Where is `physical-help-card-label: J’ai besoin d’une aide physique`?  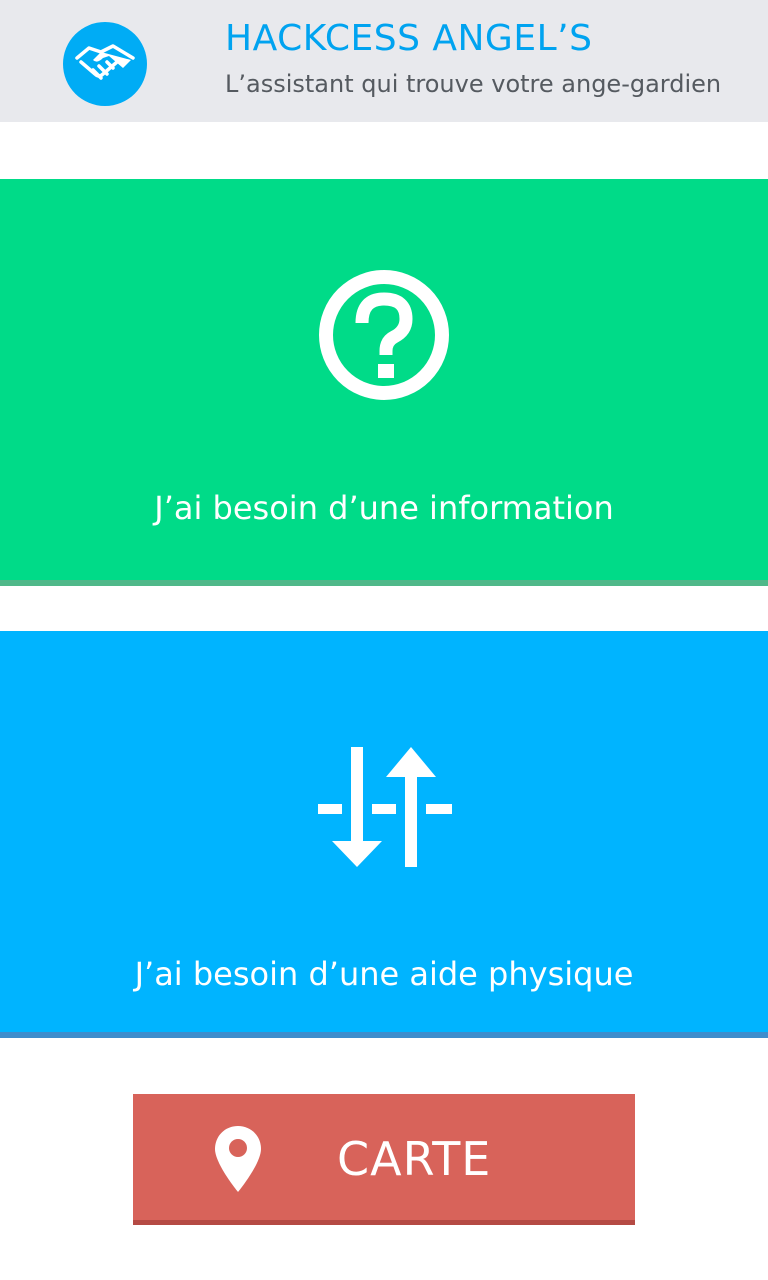 physical-help-card-label: J’ai besoin d’une aide physique is located at coordinates (384, 974).